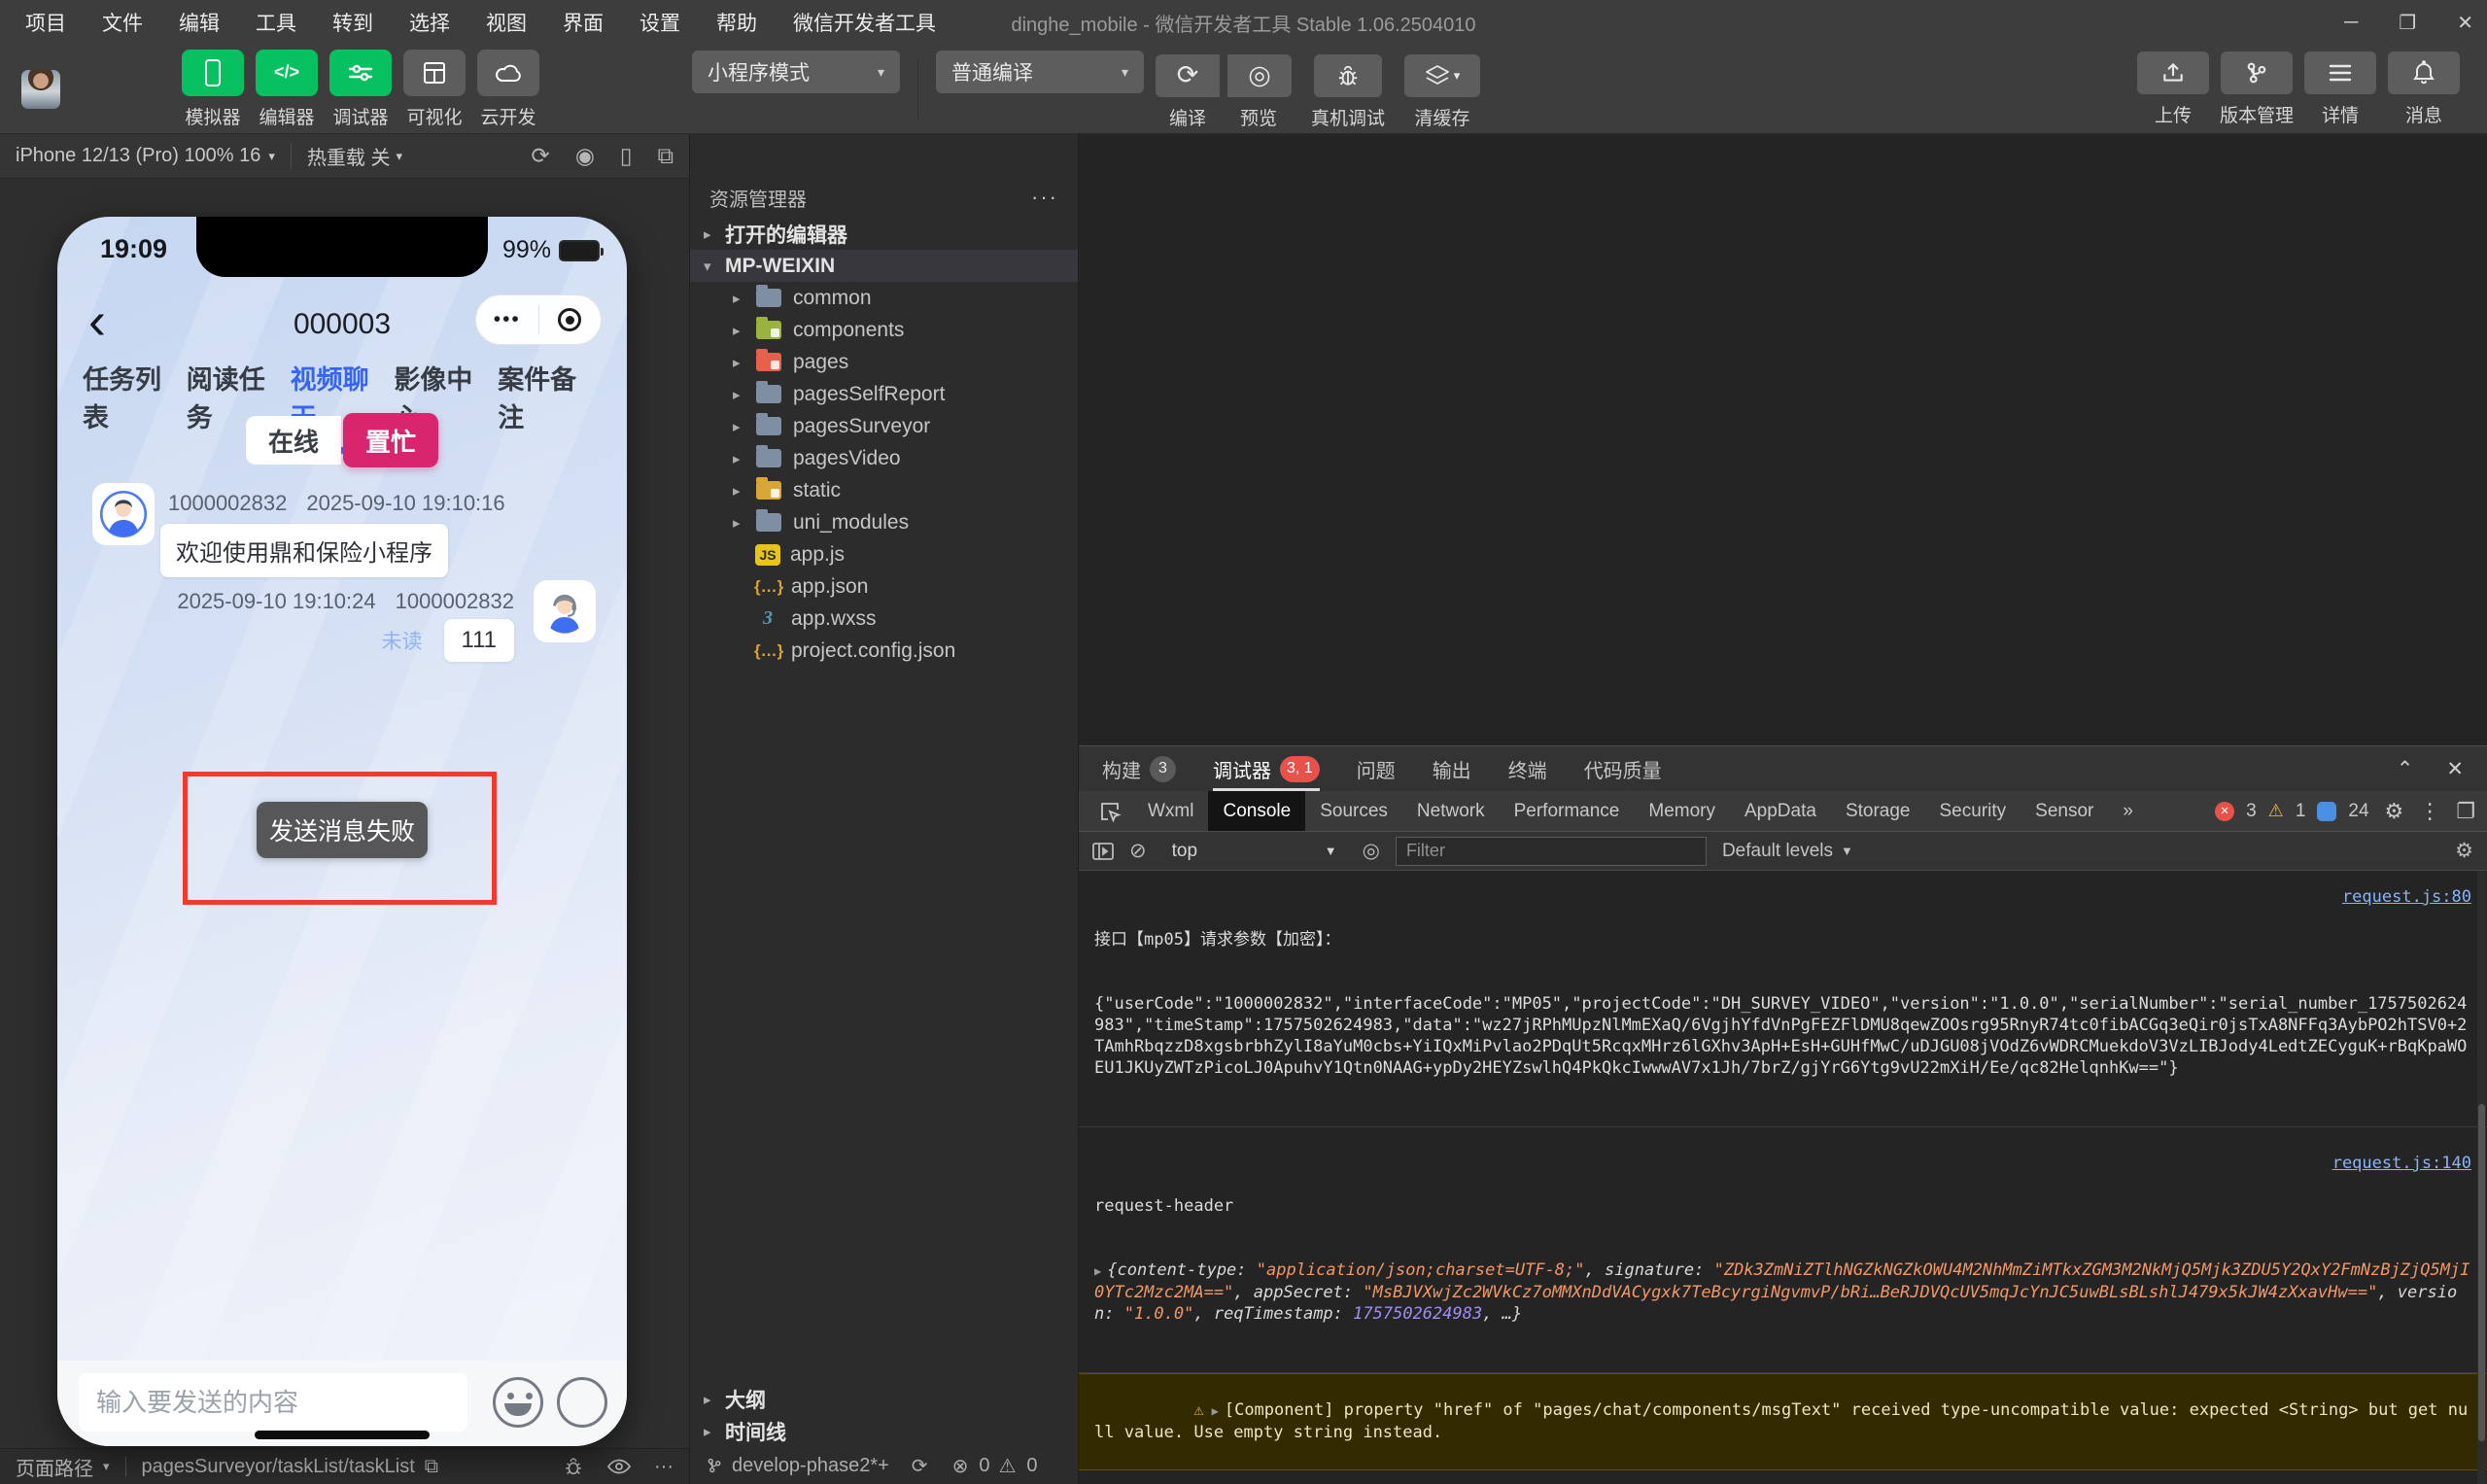  What do you see at coordinates (138, 156) in the screenshot?
I see `device-select: iPhone 12/13 (Pro) 100% 16` at bounding box center [138, 156].